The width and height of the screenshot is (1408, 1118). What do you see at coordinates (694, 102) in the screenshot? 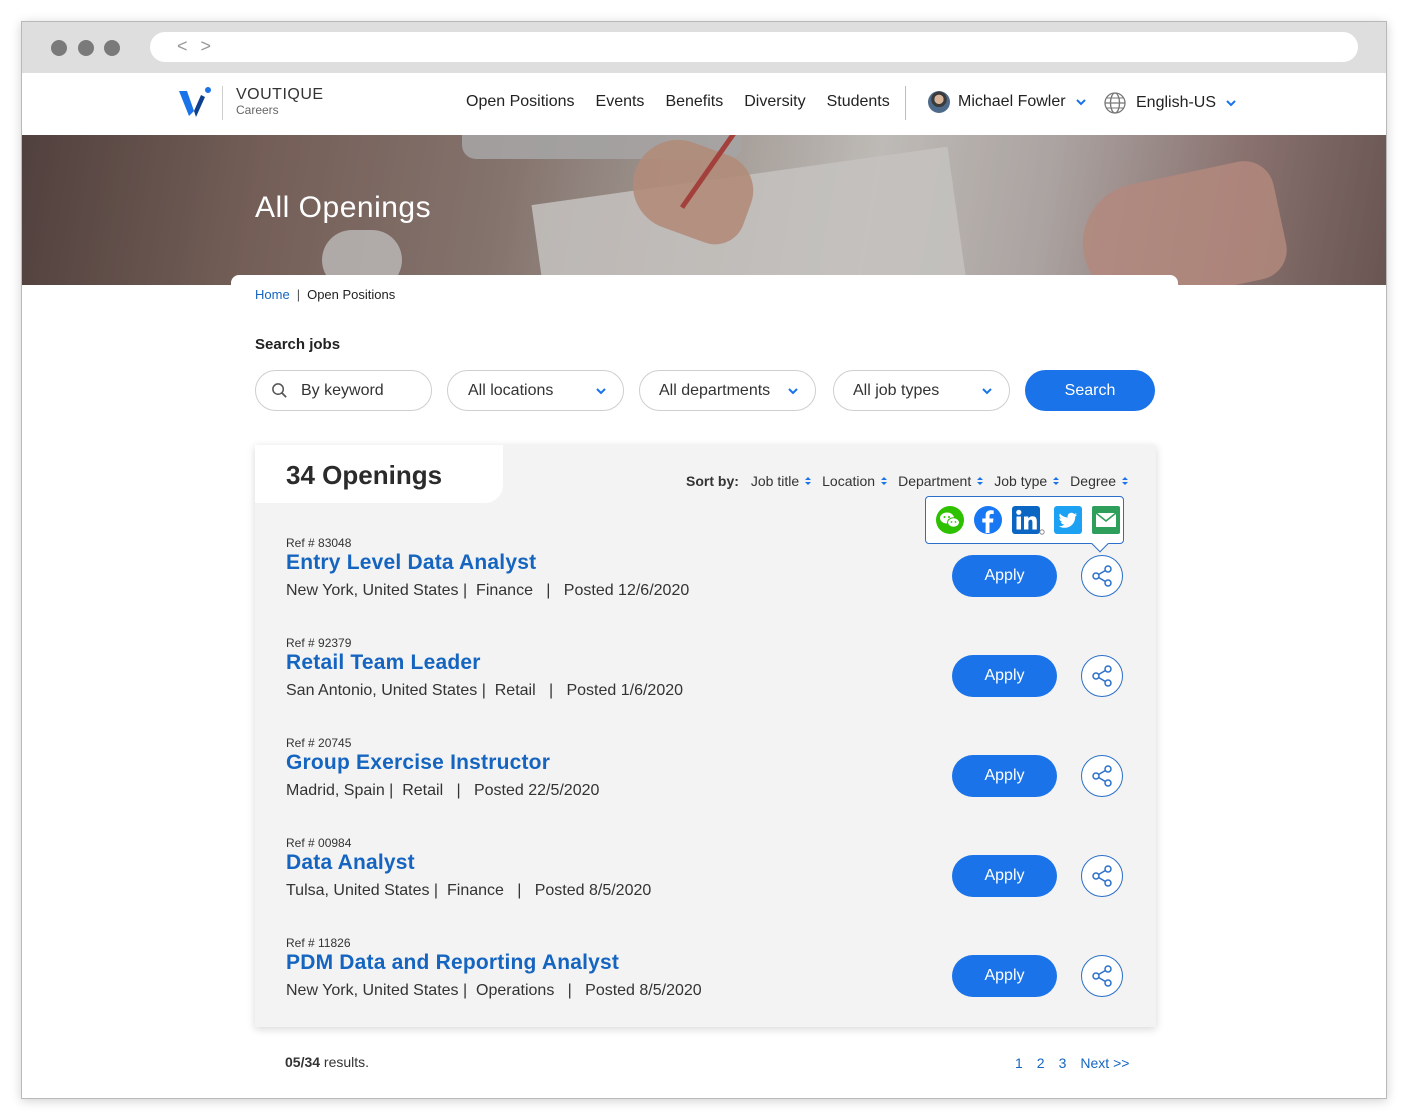
I see `nav-benefits: Benefits` at bounding box center [694, 102].